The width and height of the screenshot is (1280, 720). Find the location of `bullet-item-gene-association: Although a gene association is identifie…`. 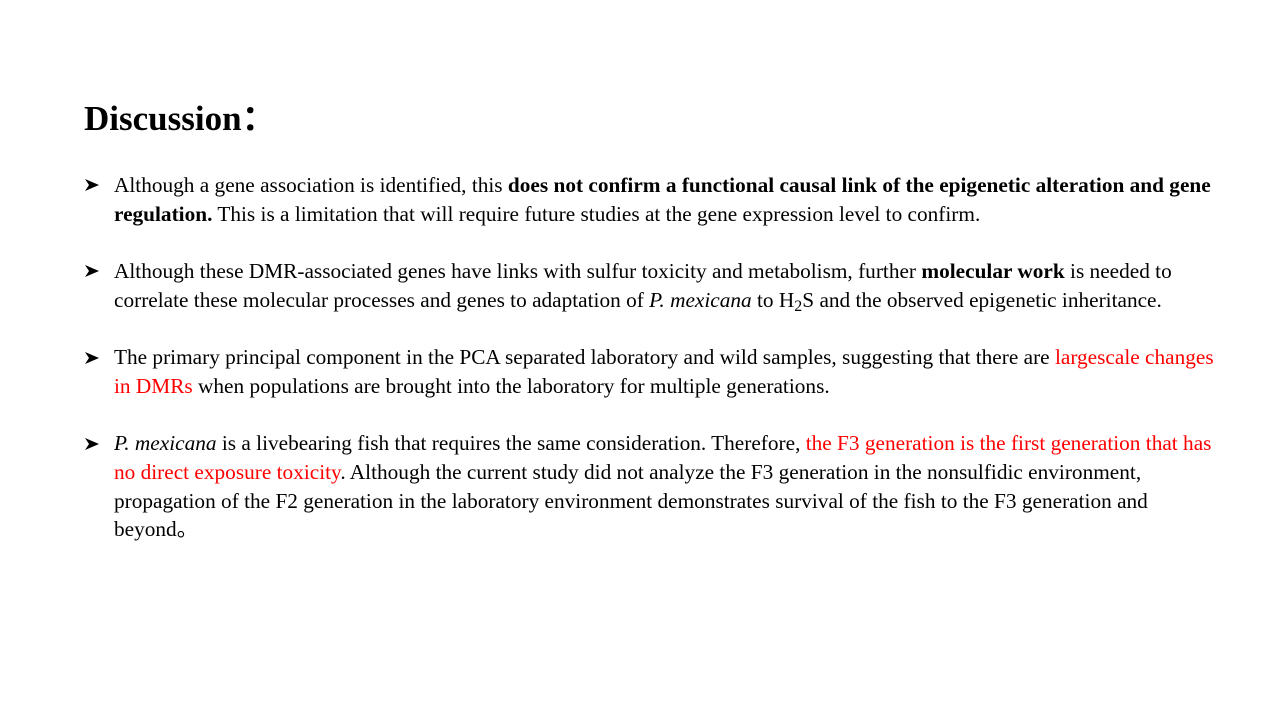

bullet-item-gene-association: Although a gene association is identifie… is located at coordinates (651, 199).